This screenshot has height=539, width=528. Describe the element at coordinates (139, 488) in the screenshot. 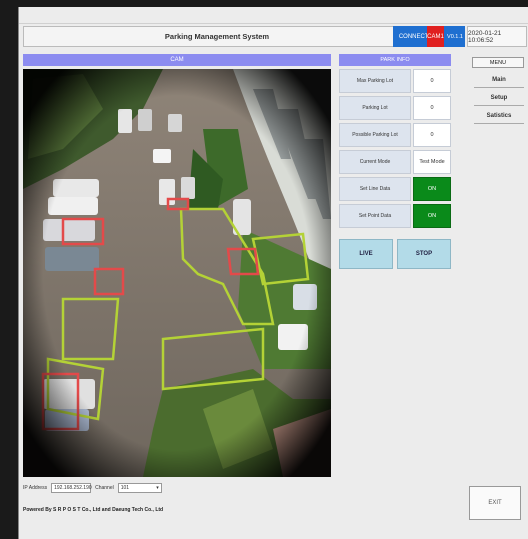

I see `channel-select: 101 ▾` at that location.